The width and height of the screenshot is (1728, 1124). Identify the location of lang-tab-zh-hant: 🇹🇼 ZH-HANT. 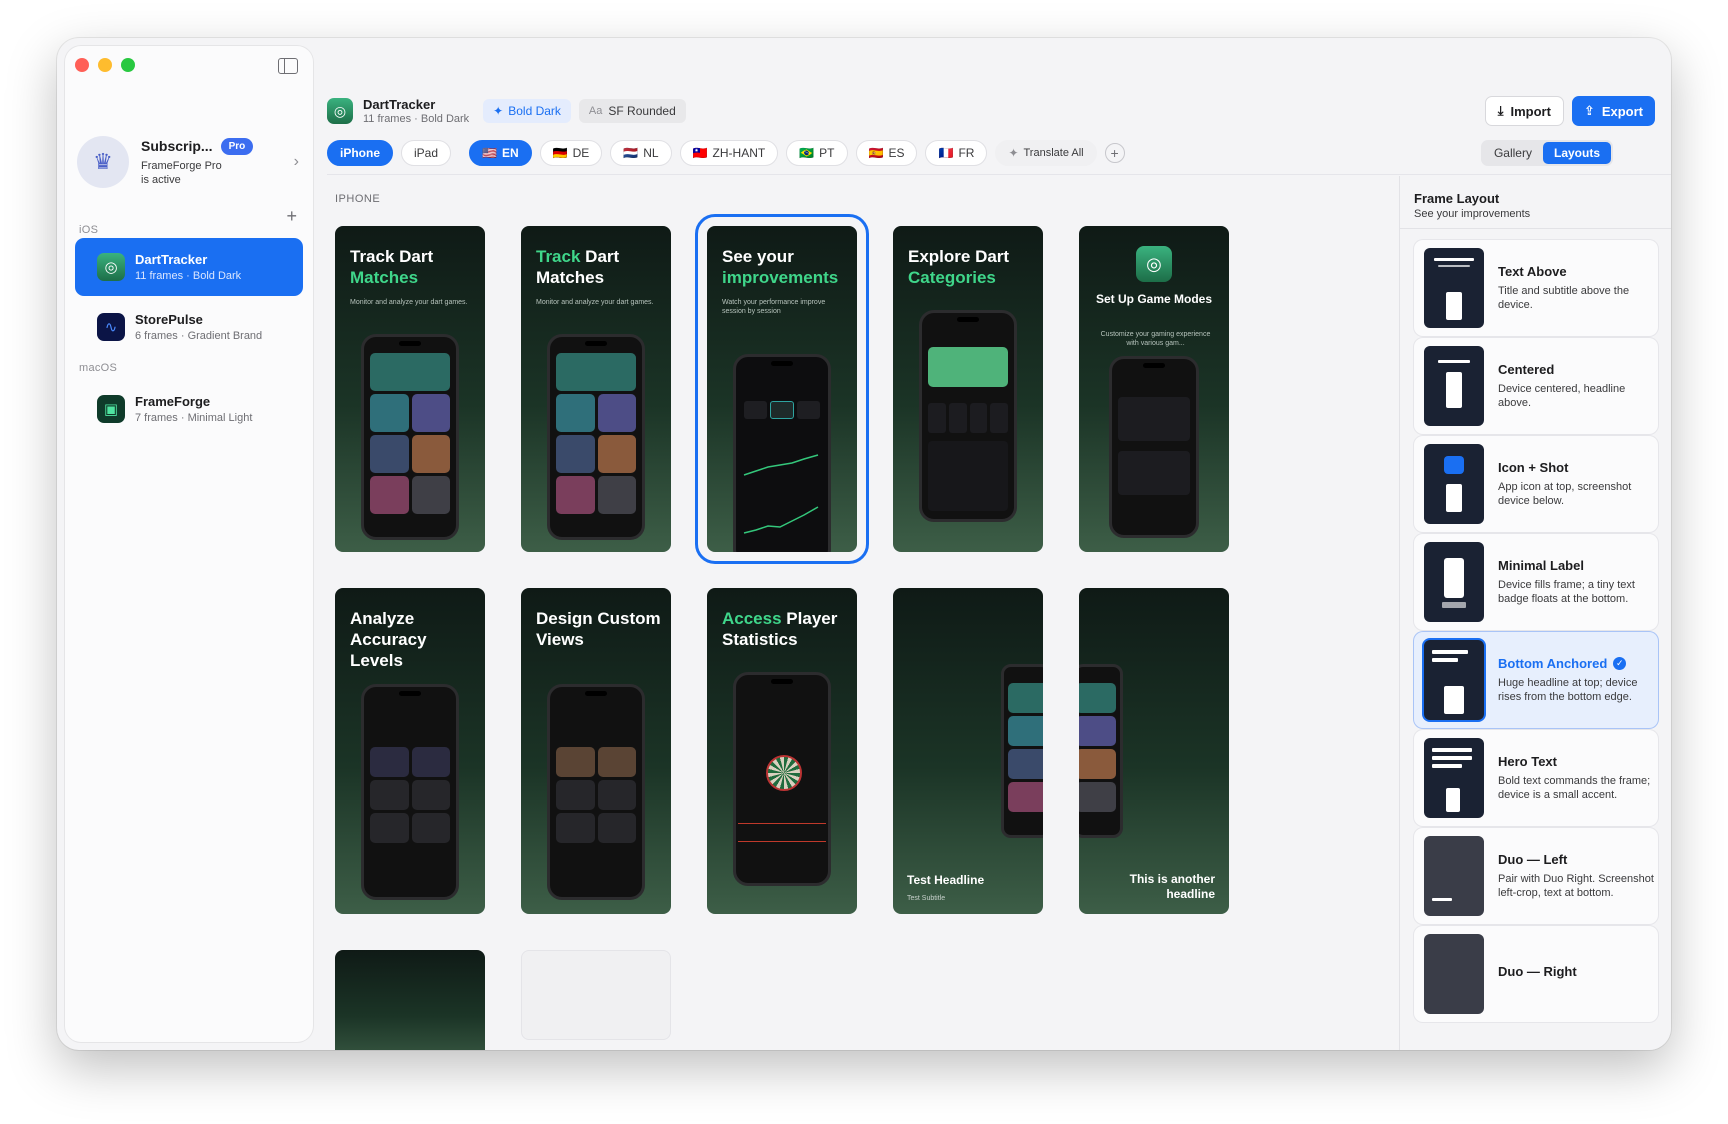
(729, 153).